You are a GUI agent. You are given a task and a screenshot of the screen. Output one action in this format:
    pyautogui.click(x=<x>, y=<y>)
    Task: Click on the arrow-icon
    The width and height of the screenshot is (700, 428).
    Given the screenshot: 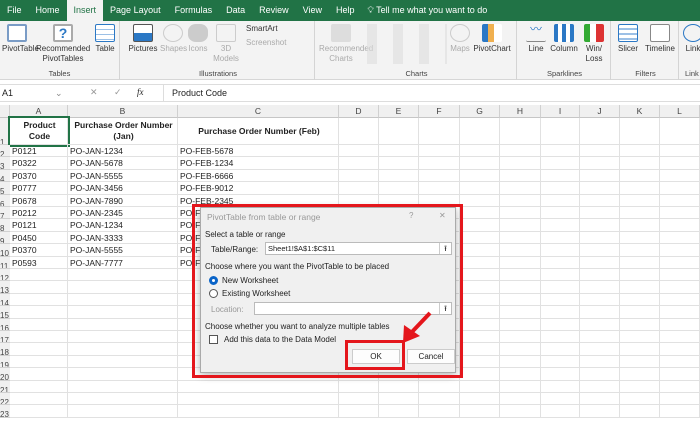 What is the action you would take?
    pyautogui.click(x=417, y=327)
    